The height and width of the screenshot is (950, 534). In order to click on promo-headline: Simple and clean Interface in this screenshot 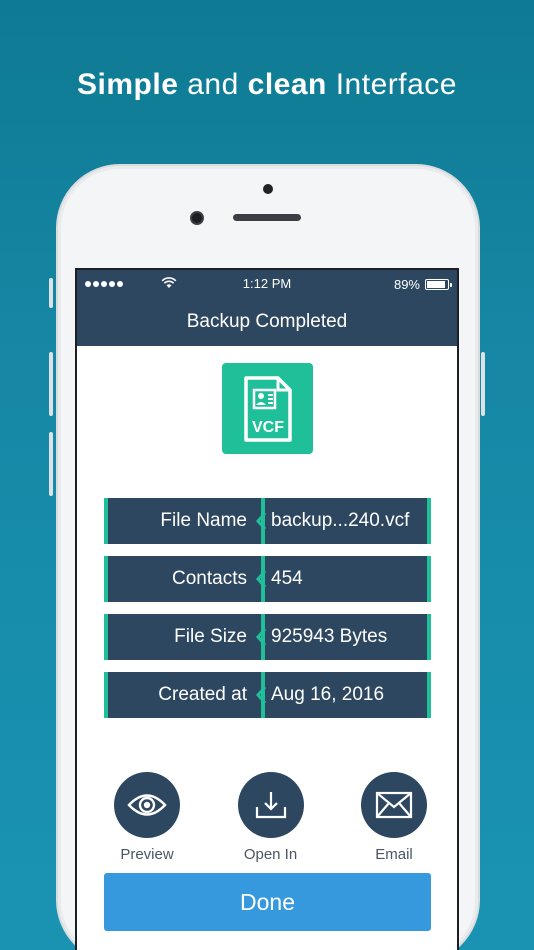, I will do `click(267, 85)`.